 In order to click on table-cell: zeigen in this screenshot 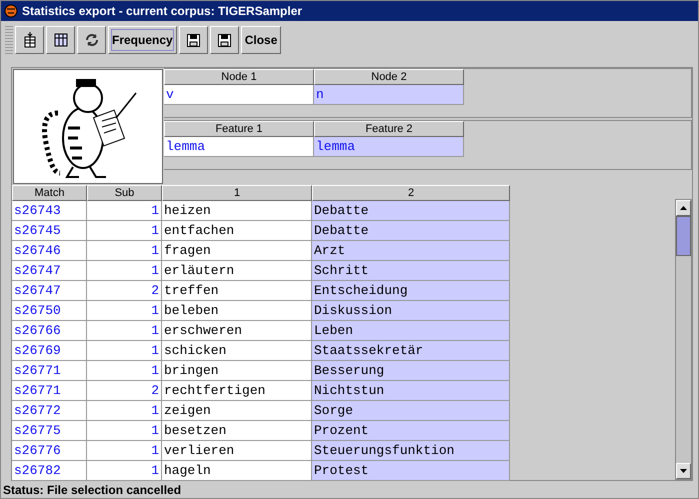, I will do `click(237, 411)`.